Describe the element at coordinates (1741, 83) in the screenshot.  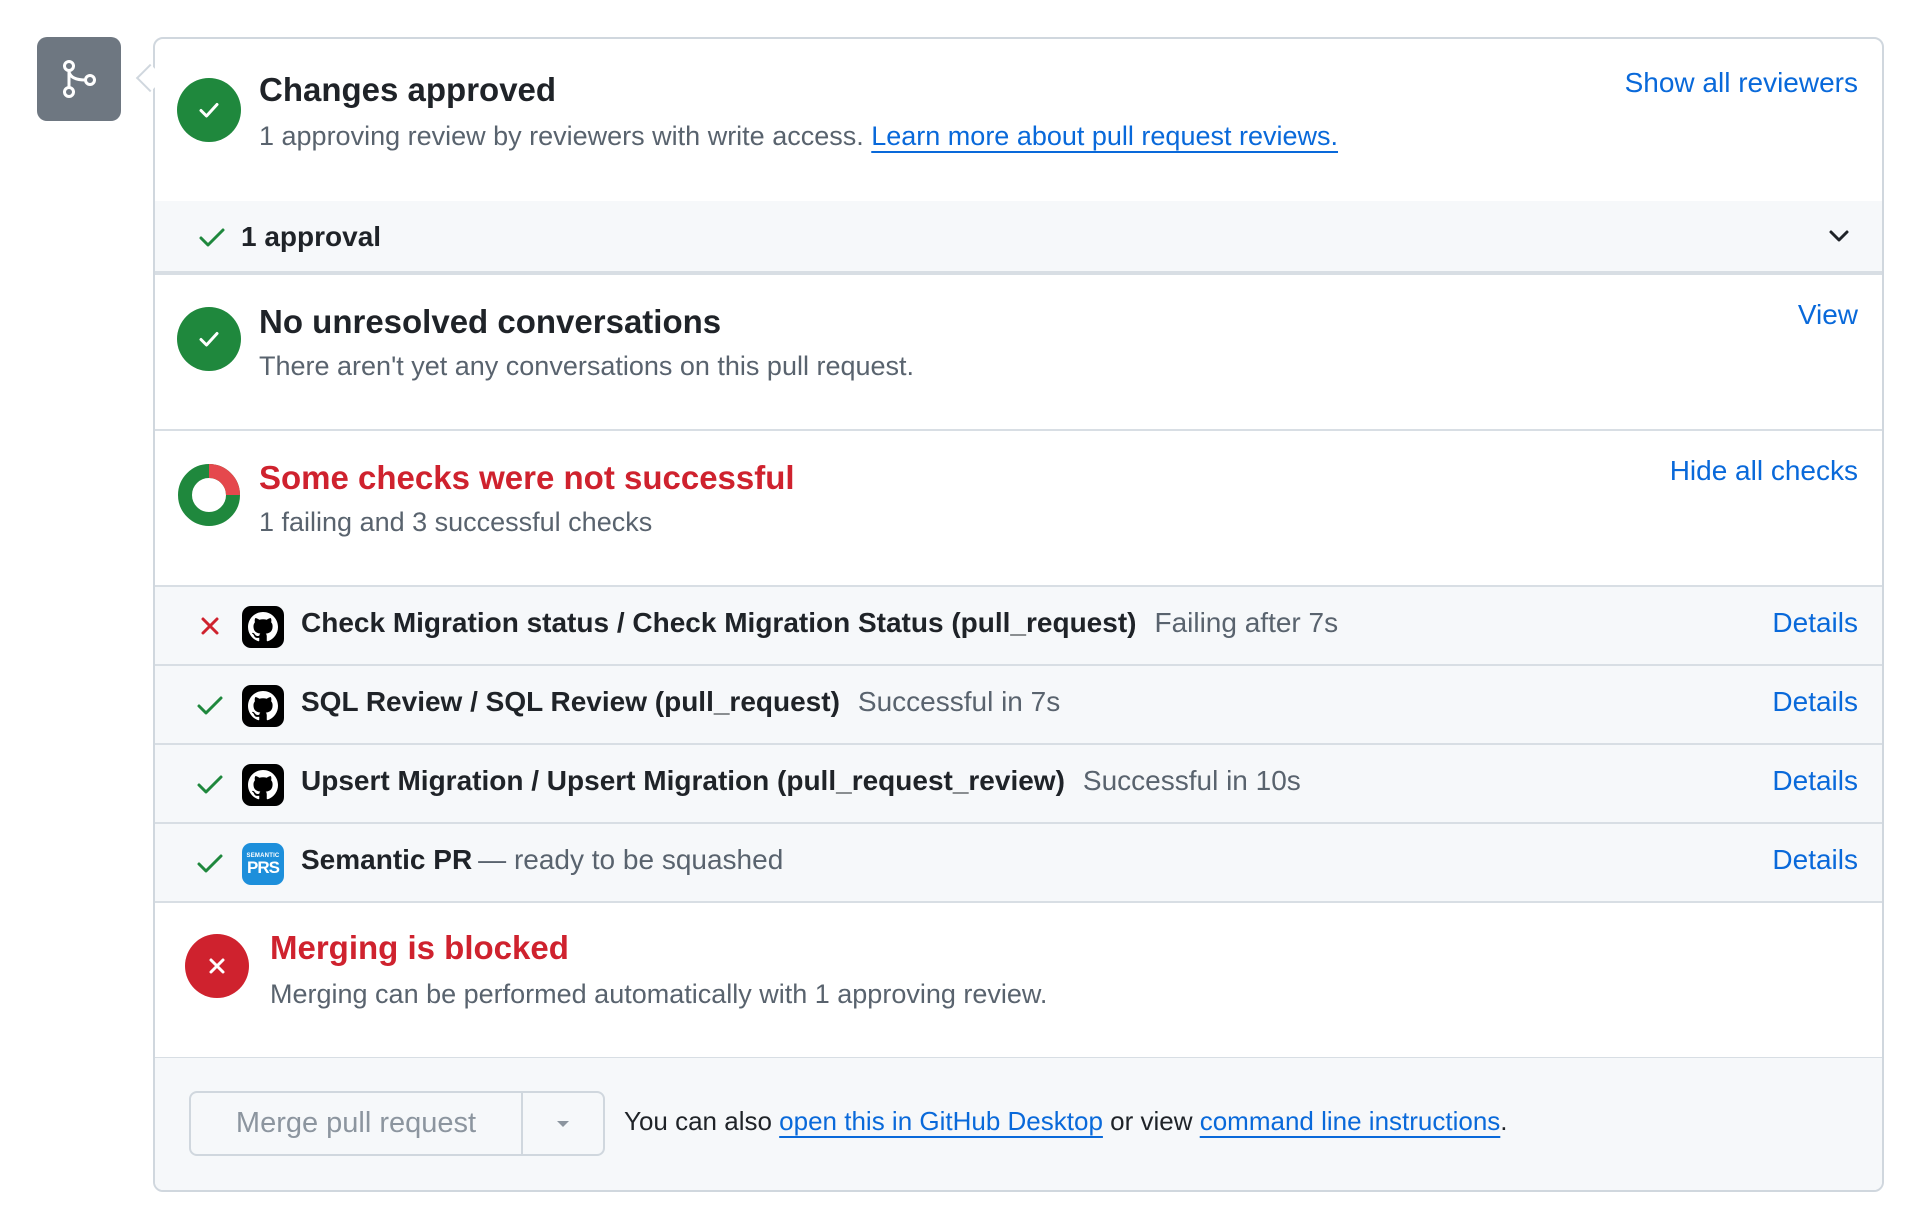
I see `show-all-reviewers-link: Show all reviewers` at that location.